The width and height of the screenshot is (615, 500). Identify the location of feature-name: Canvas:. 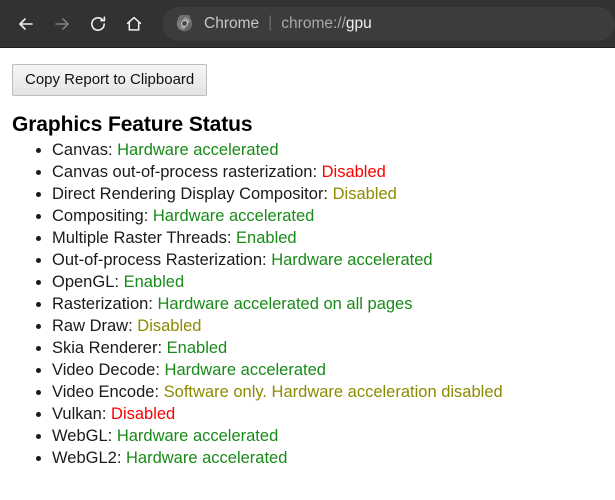
(82, 150).